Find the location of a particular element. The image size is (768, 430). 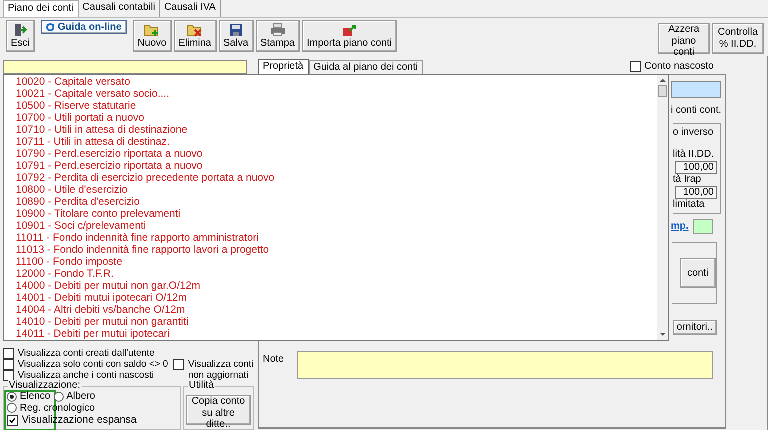

floppy-icon is located at coordinates (236, 30).